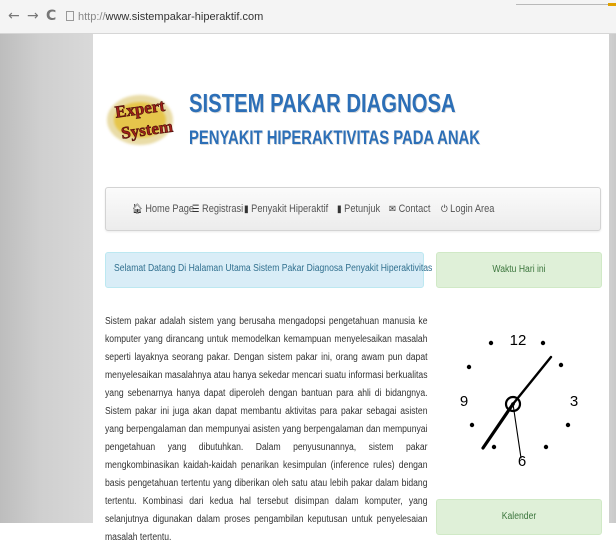 The height and width of the screenshot is (547, 616). Describe the element at coordinates (522, 461) in the screenshot. I see `clock-numeral-6: 6` at that location.